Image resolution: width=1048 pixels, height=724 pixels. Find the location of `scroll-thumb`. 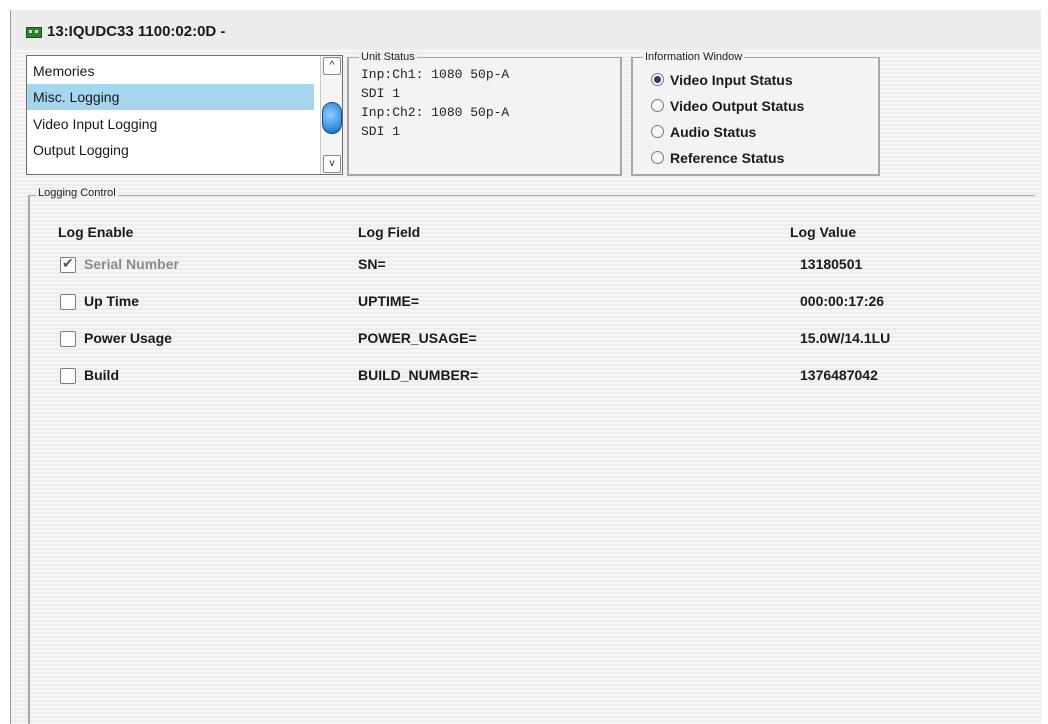

scroll-thumb is located at coordinates (332, 118).